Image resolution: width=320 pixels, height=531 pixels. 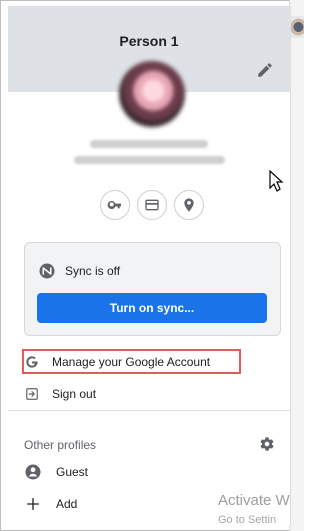 I want to click on payment-methods-button, so click(x=152, y=205).